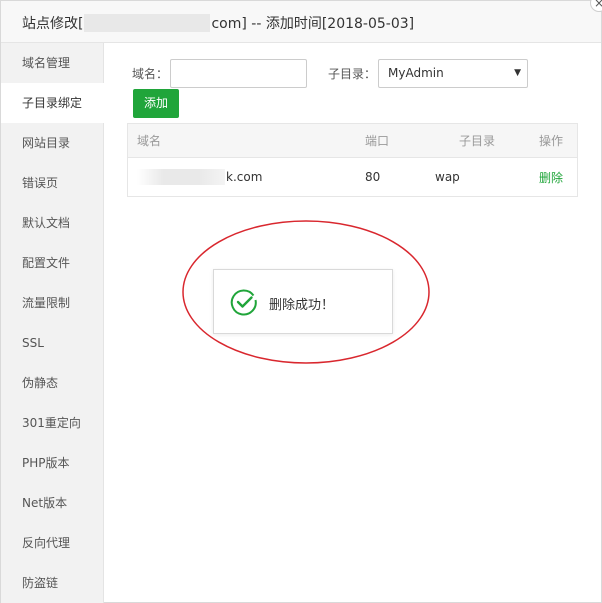 The height and width of the screenshot is (603, 602). I want to click on check-circle-icon, so click(243, 302).